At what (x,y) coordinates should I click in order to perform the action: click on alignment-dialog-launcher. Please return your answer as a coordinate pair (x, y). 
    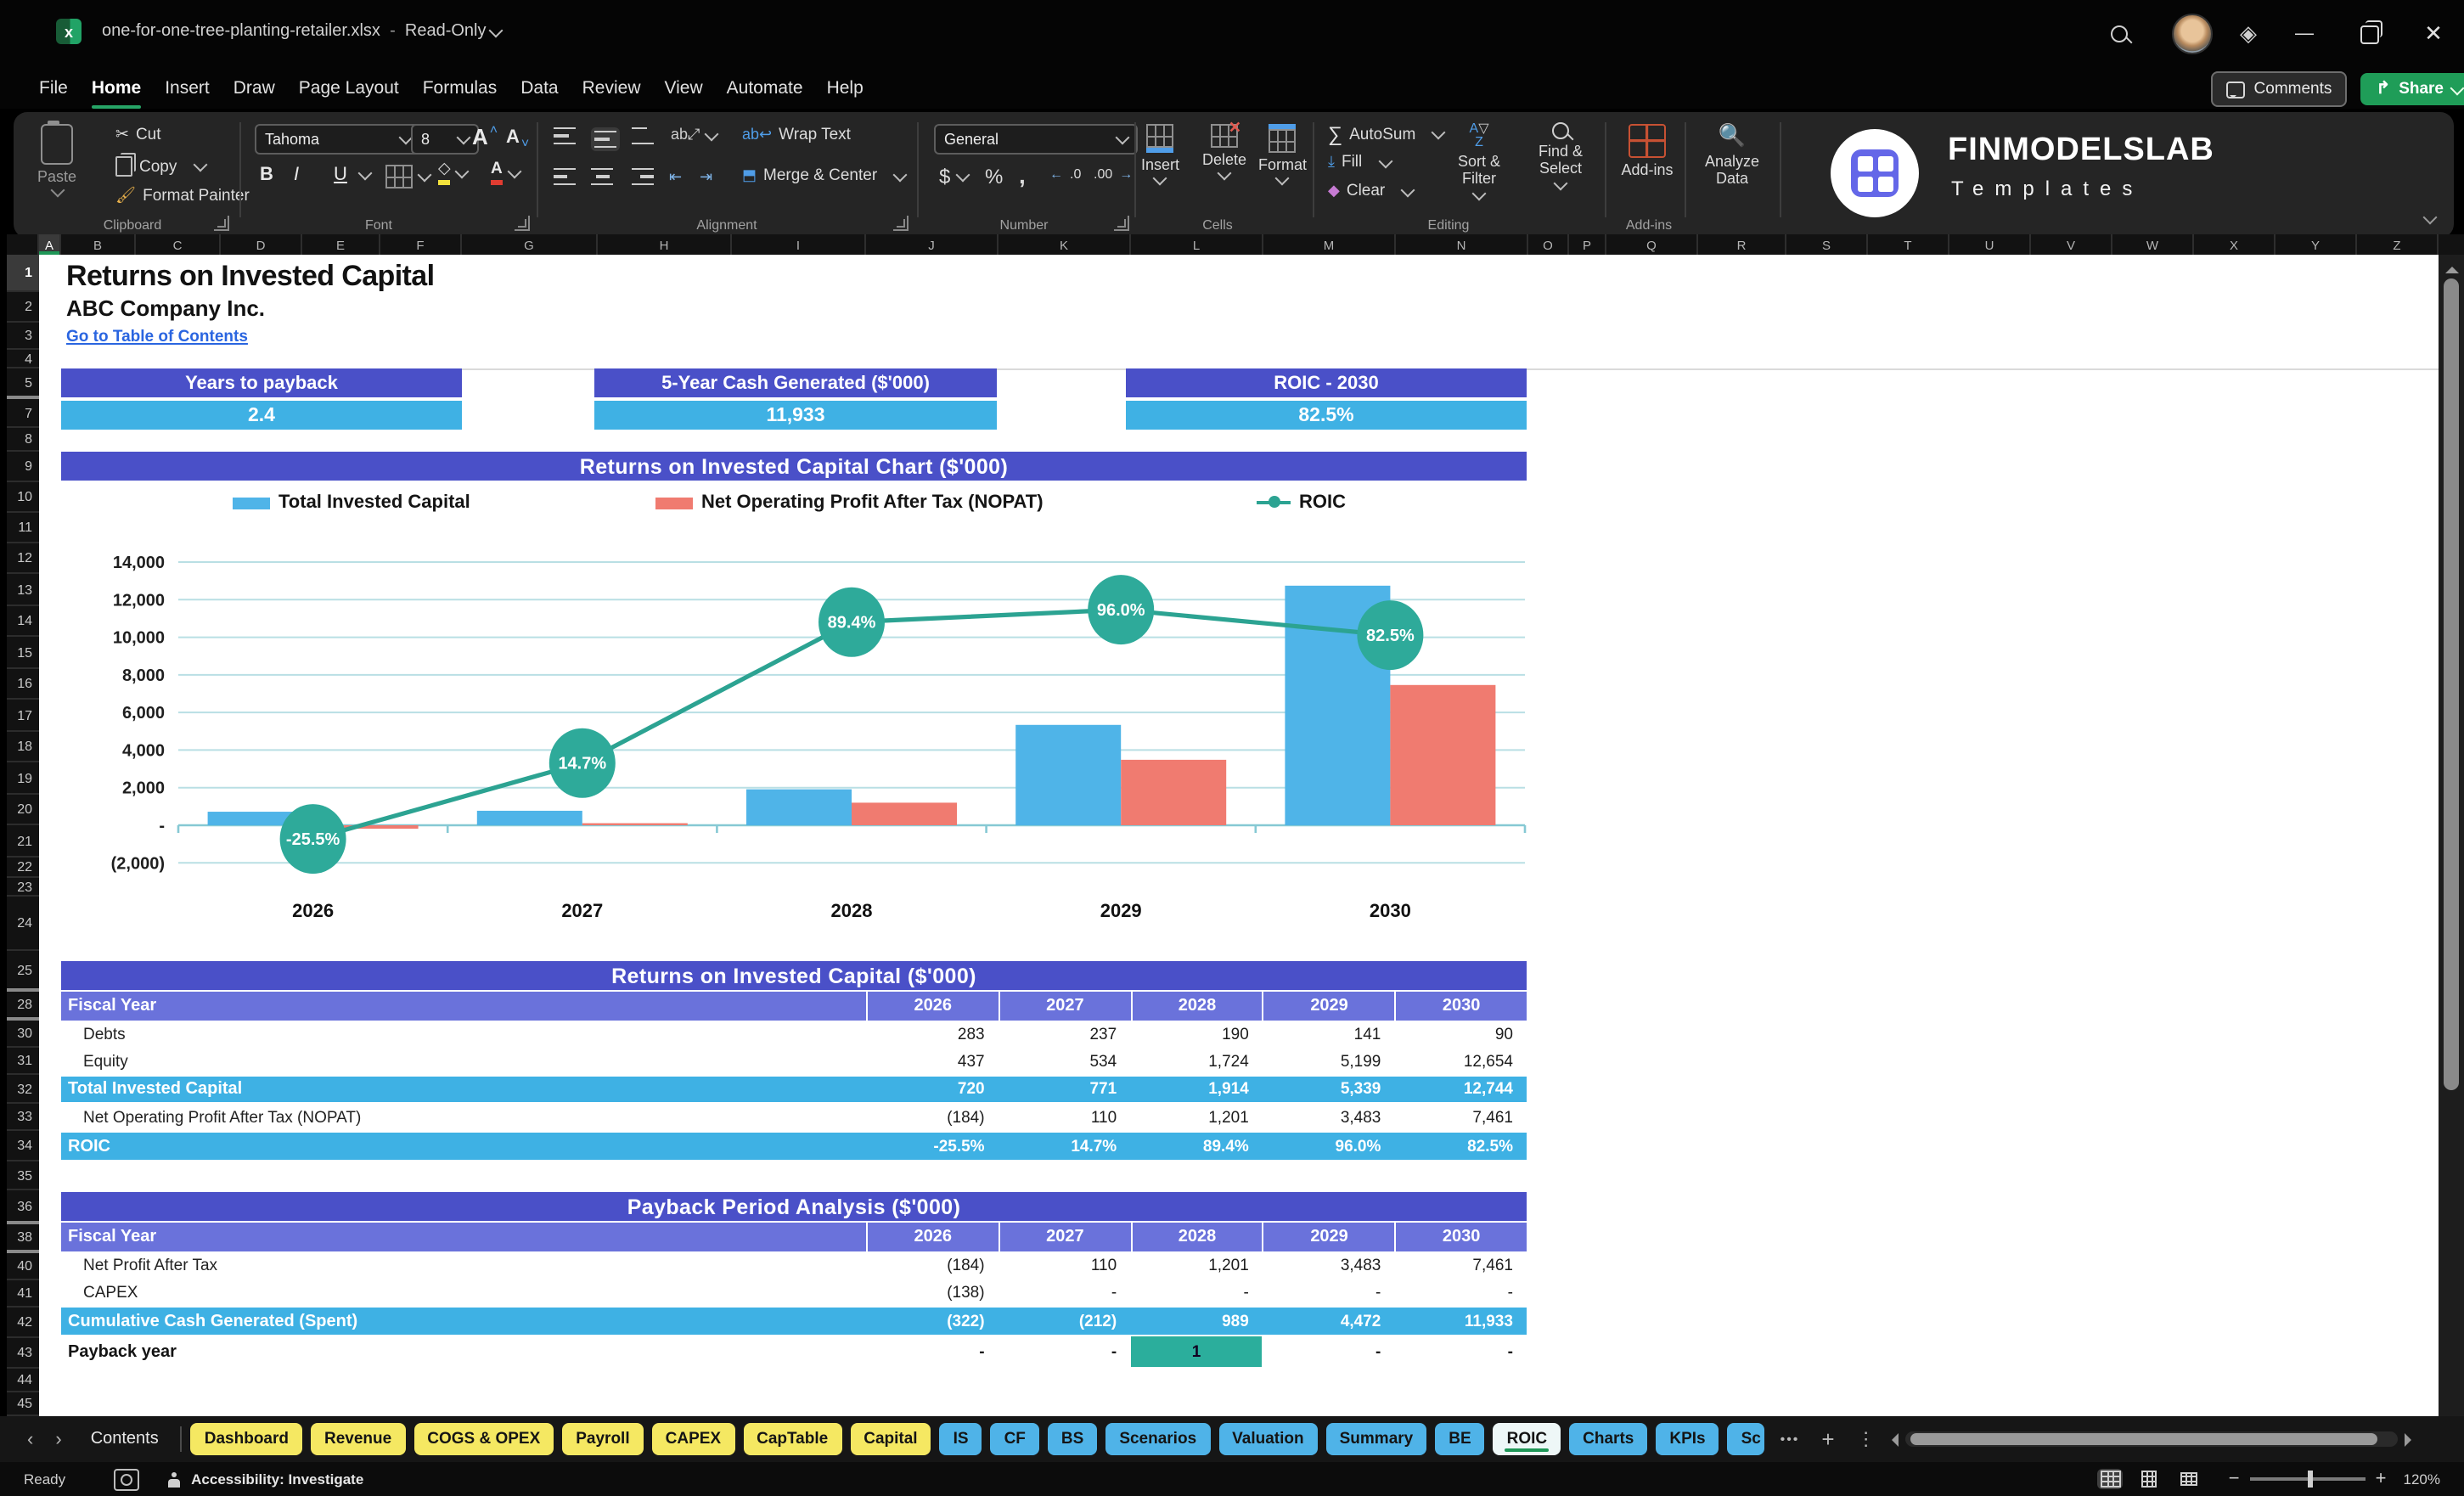
    Looking at the image, I should click on (901, 223).